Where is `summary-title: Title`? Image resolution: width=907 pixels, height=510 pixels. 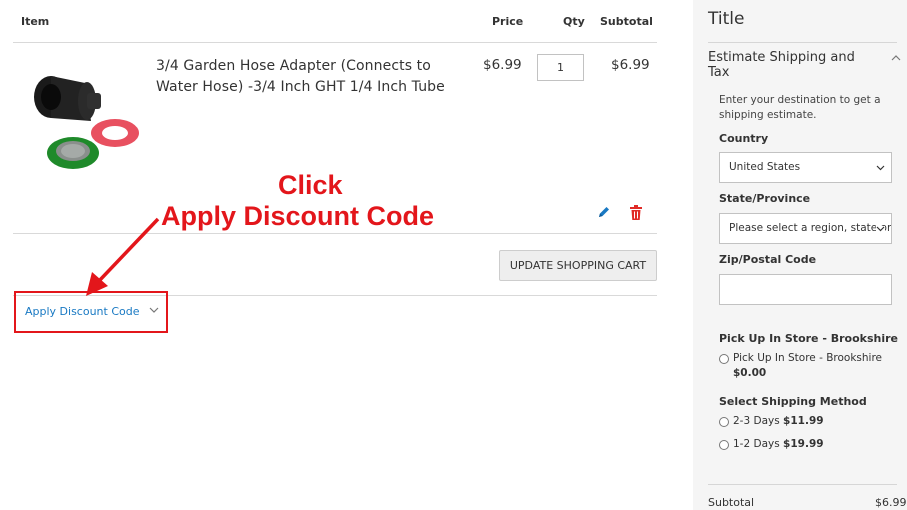 summary-title: Title is located at coordinates (726, 19).